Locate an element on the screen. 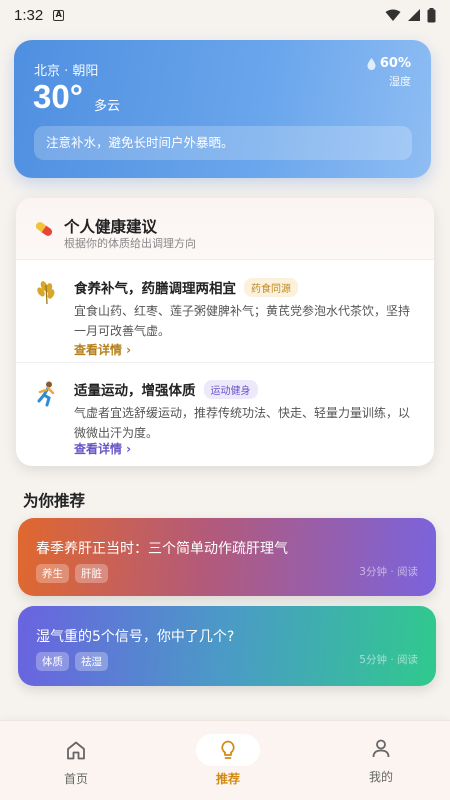 Image resolution: width=450 pixels, height=800 pixels. recommend-card-tags: 体质 祛湿 is located at coordinates (72, 661).